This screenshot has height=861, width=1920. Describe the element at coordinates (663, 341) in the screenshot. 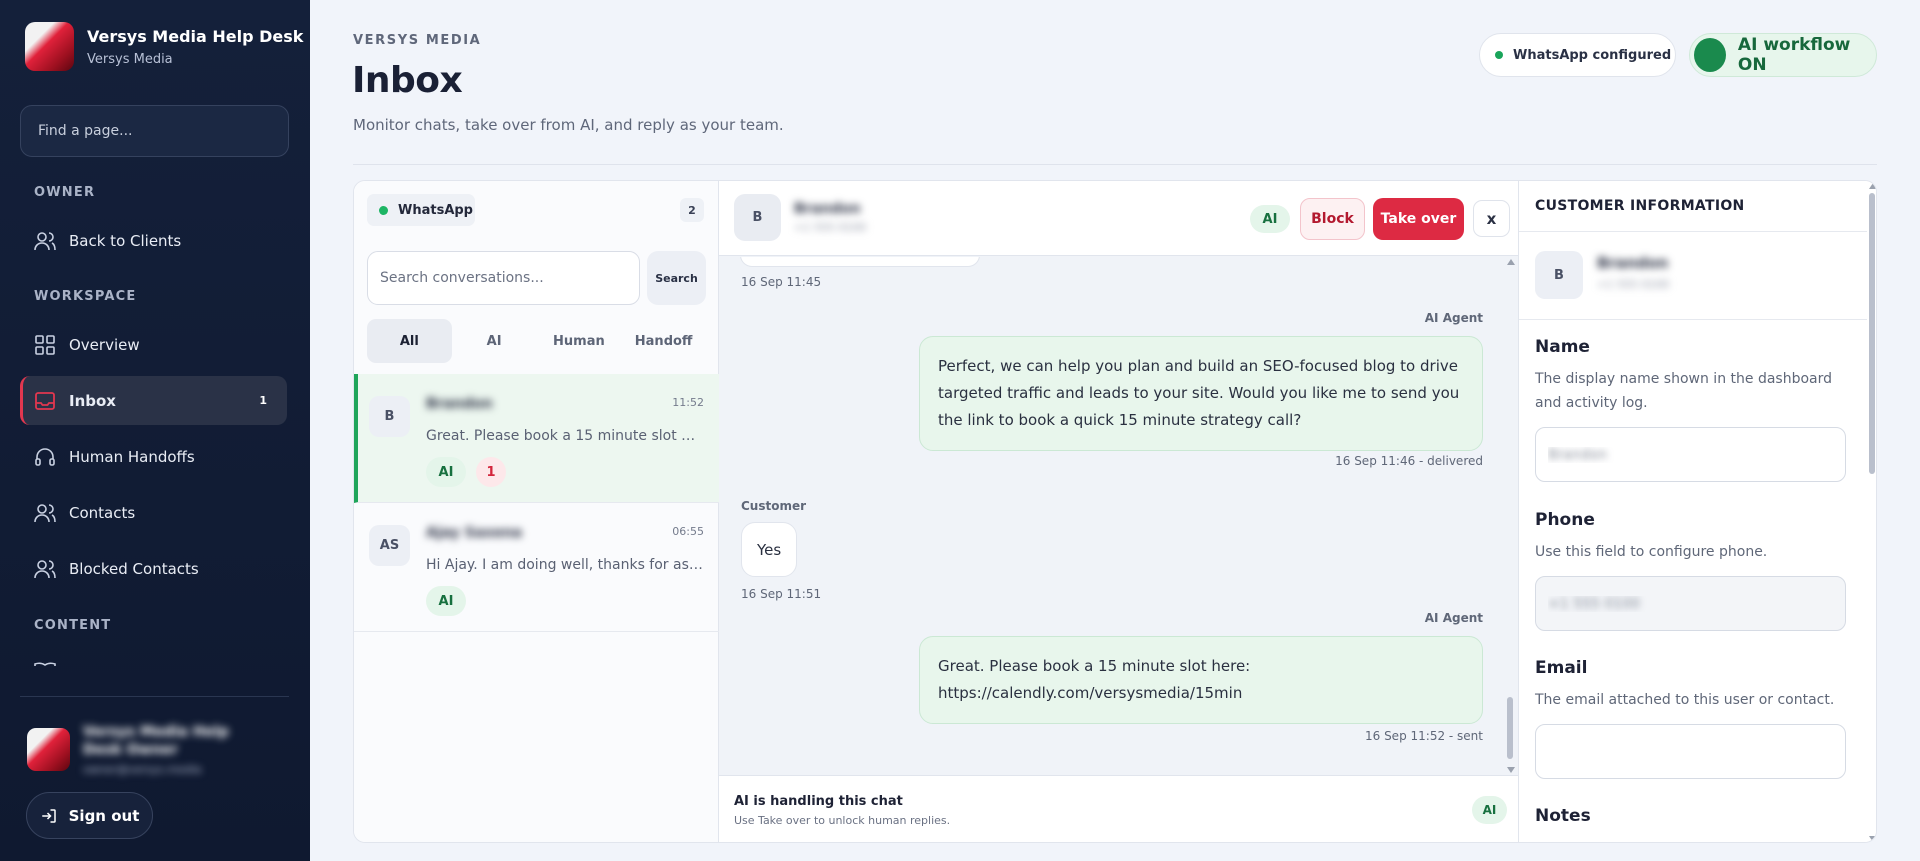

I see `filter-tab-handoff: Handoff` at that location.